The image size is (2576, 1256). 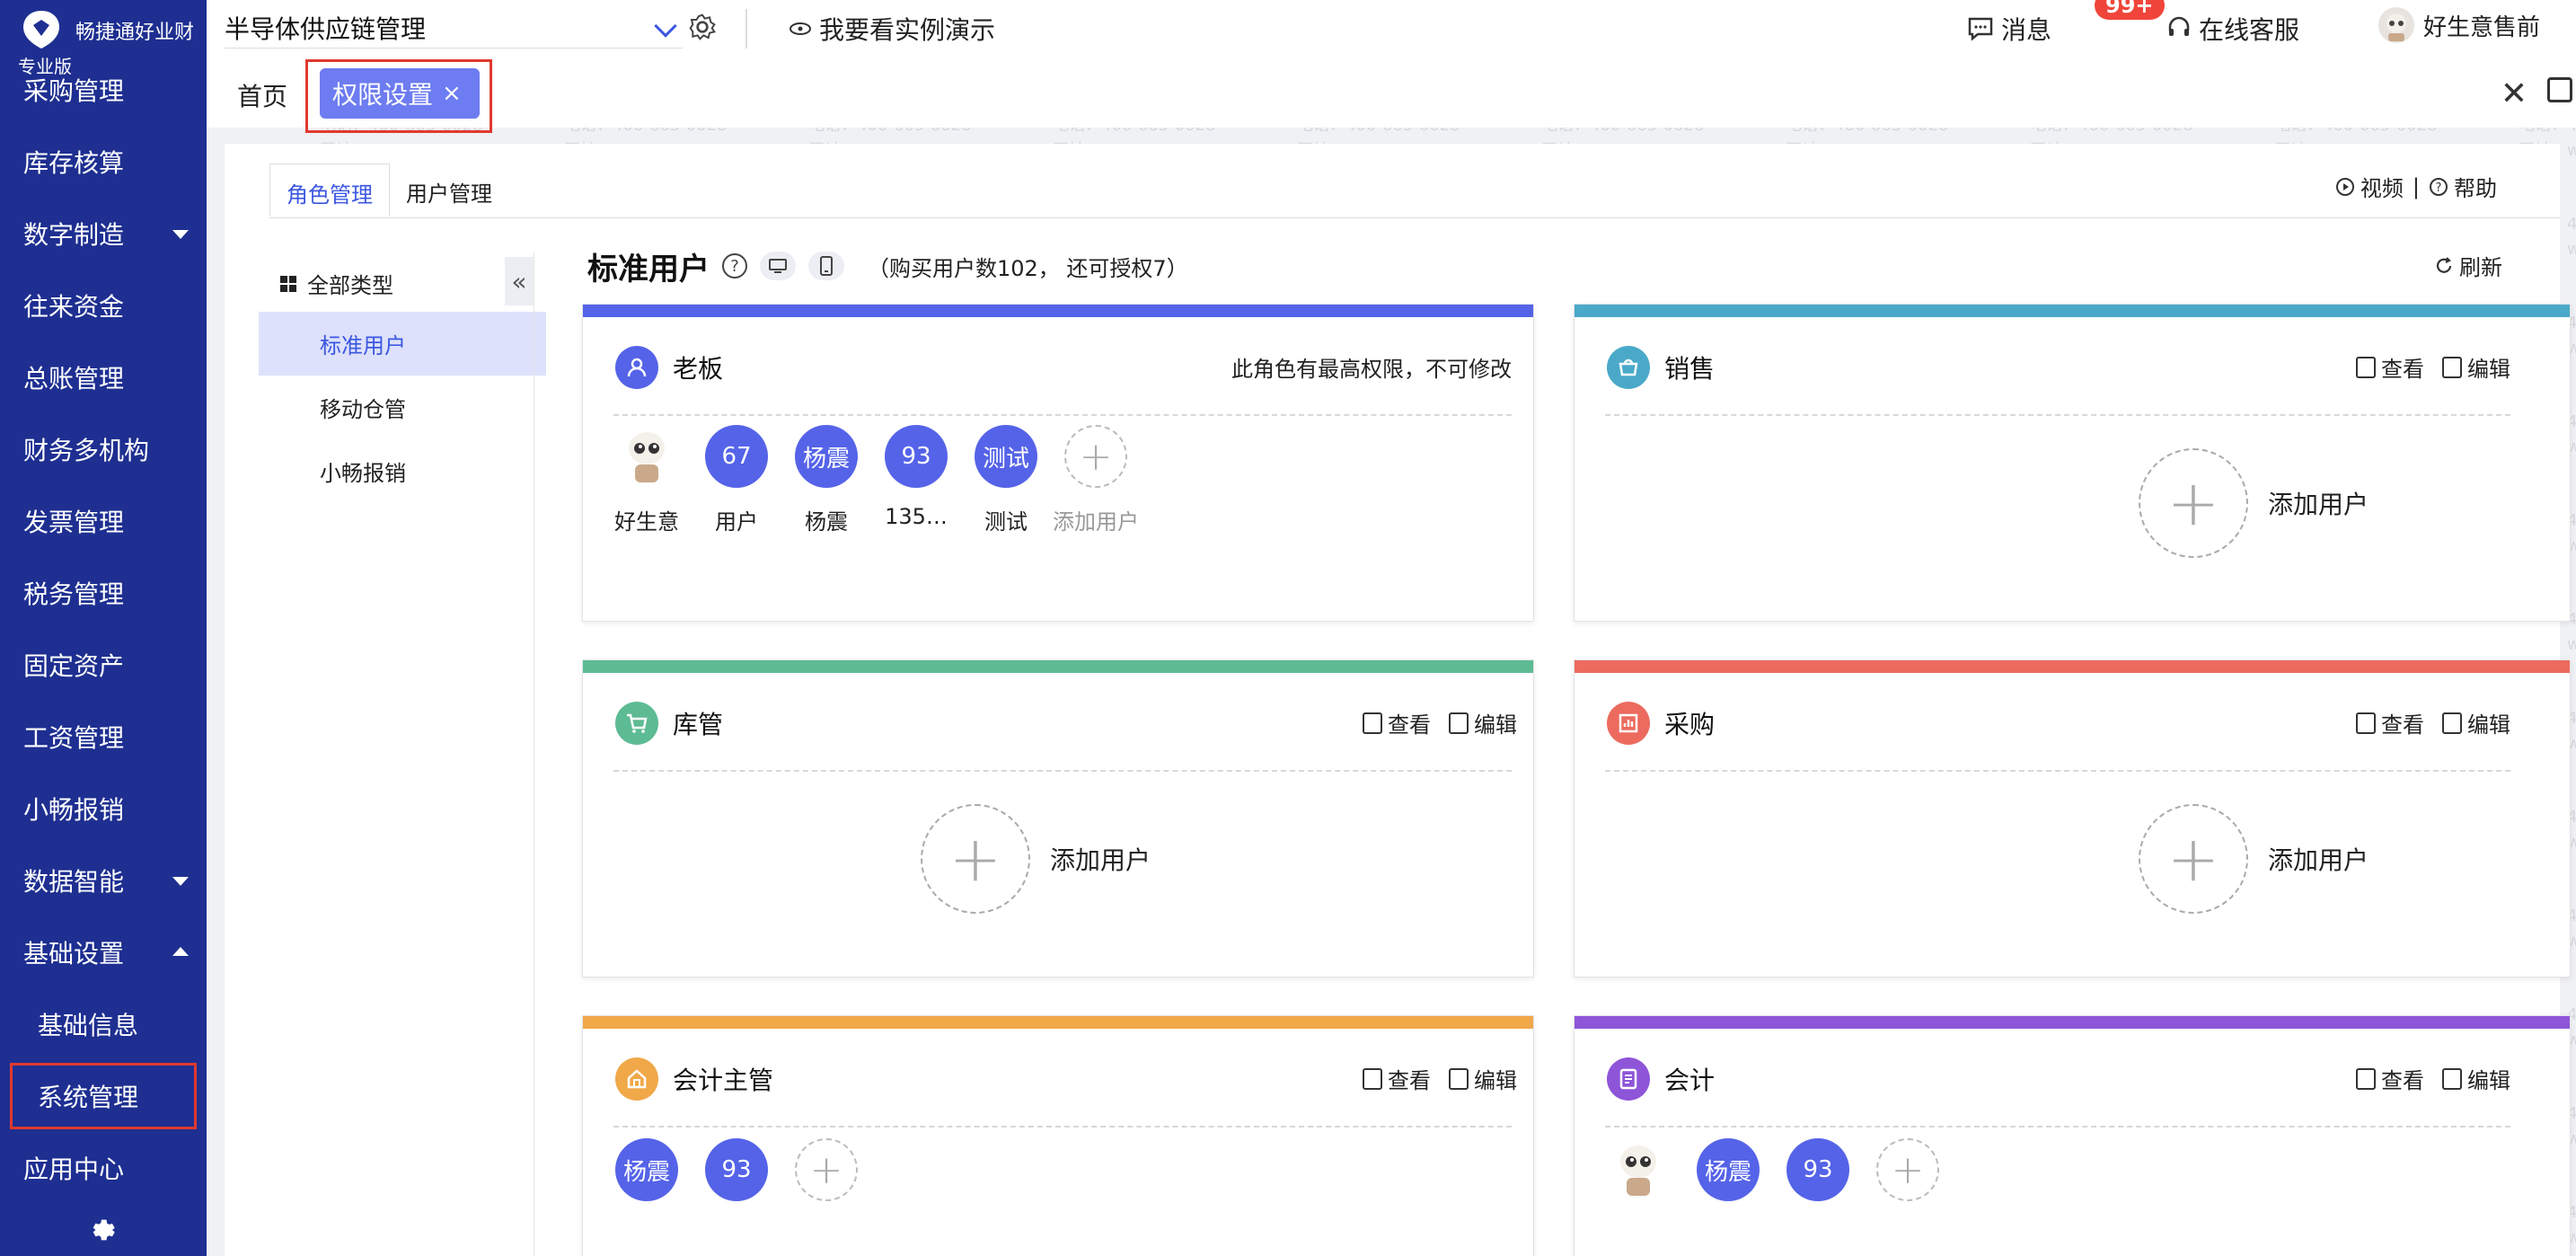 I want to click on fullscreen-icon, so click(x=2559, y=89).